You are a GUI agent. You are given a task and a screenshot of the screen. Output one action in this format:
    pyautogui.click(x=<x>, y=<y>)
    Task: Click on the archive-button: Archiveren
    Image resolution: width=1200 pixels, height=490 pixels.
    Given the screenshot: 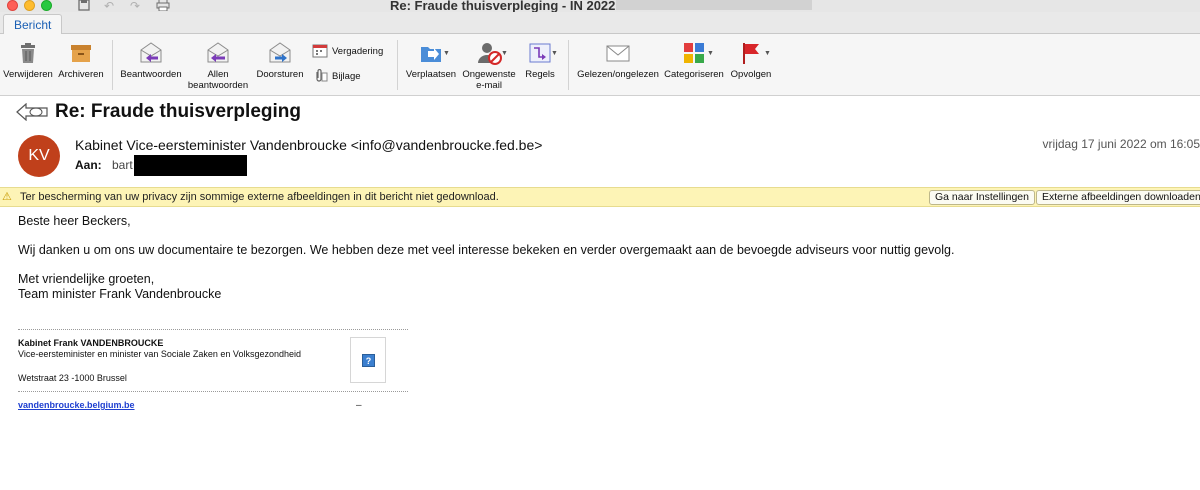 What is the action you would take?
    pyautogui.click(x=81, y=60)
    